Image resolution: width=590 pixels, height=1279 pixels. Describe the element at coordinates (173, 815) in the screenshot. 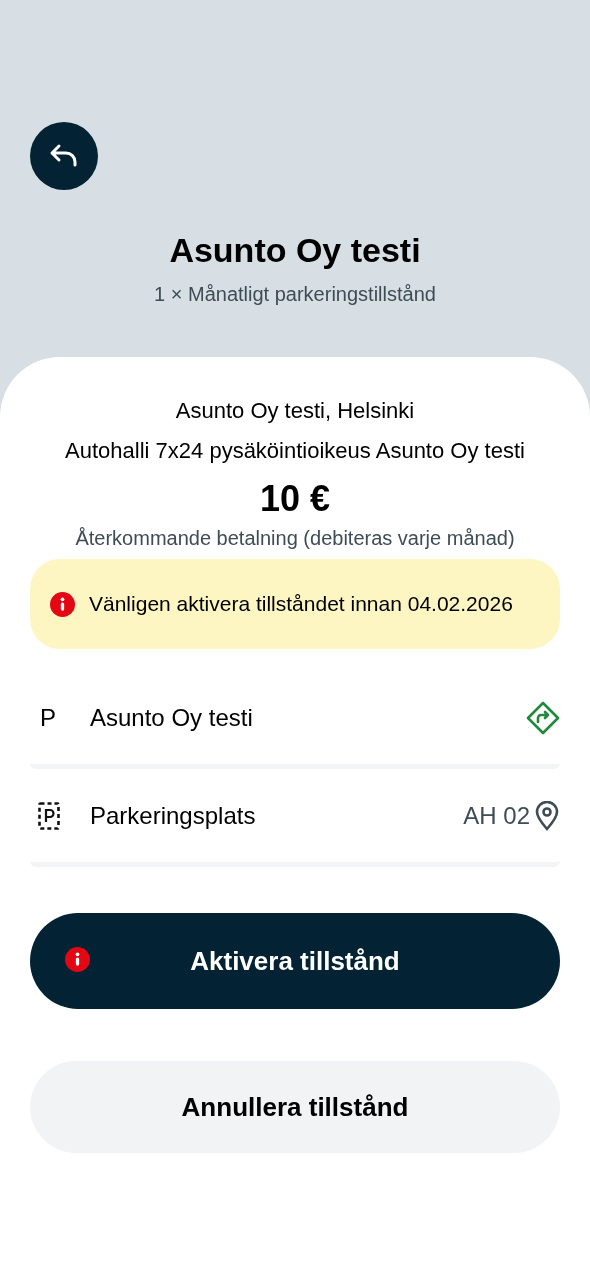

I see `row-label: Parkeringsplats` at that location.